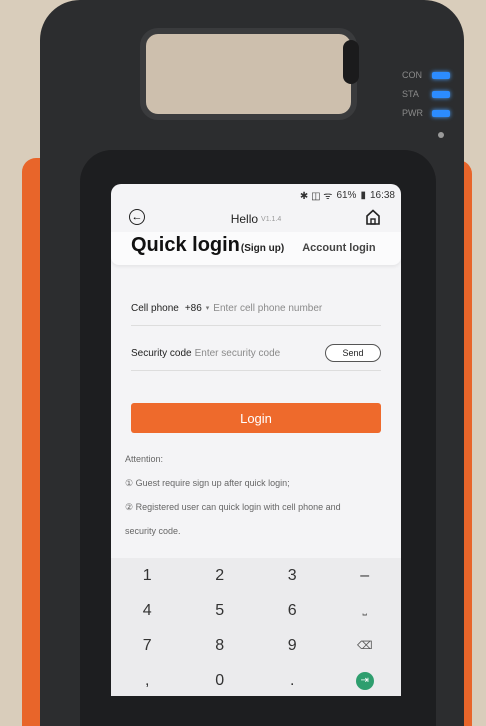 Image resolution: width=486 pixels, height=726 pixels. Describe the element at coordinates (248, 74) in the screenshot. I see `device-handle` at that location.